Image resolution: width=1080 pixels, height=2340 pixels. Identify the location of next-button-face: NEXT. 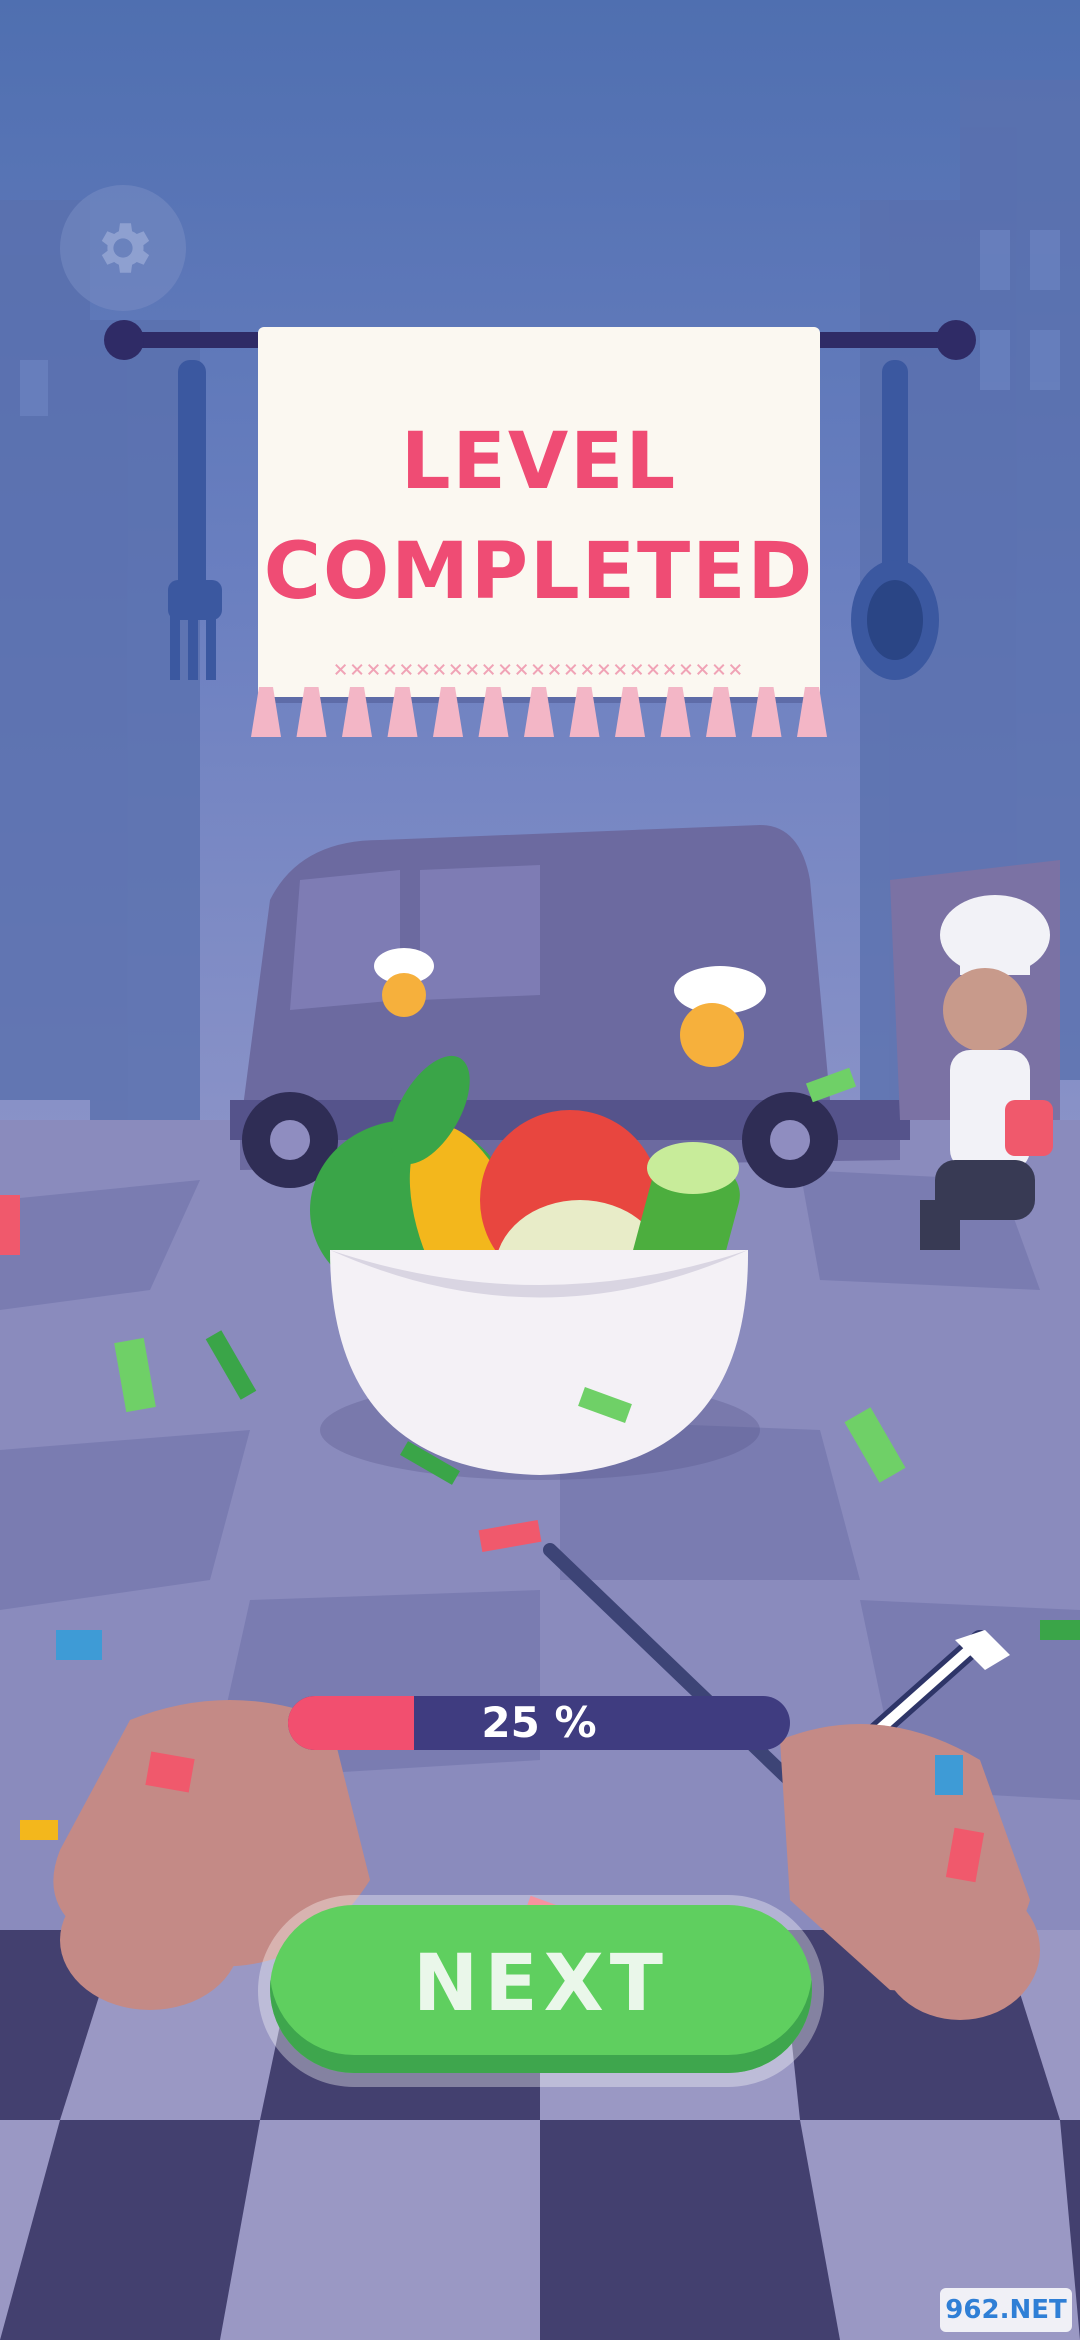
(541, 1989).